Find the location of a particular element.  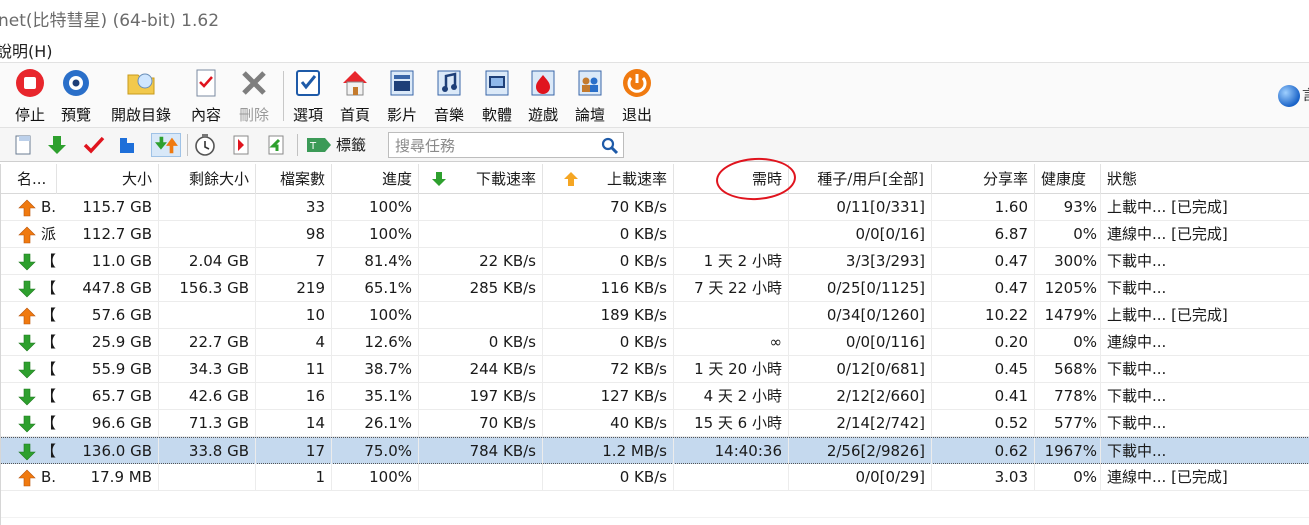

completed-filter-icon is located at coordinates (94, 145).